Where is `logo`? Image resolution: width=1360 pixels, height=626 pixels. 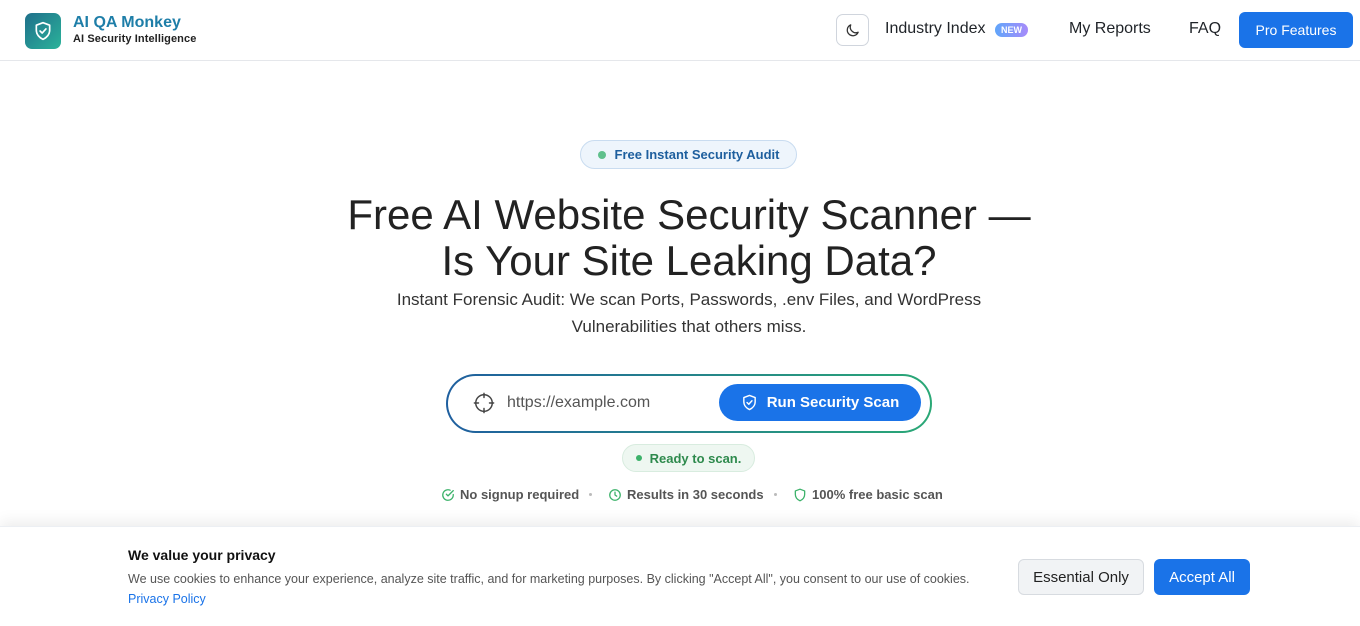 logo is located at coordinates (43, 31).